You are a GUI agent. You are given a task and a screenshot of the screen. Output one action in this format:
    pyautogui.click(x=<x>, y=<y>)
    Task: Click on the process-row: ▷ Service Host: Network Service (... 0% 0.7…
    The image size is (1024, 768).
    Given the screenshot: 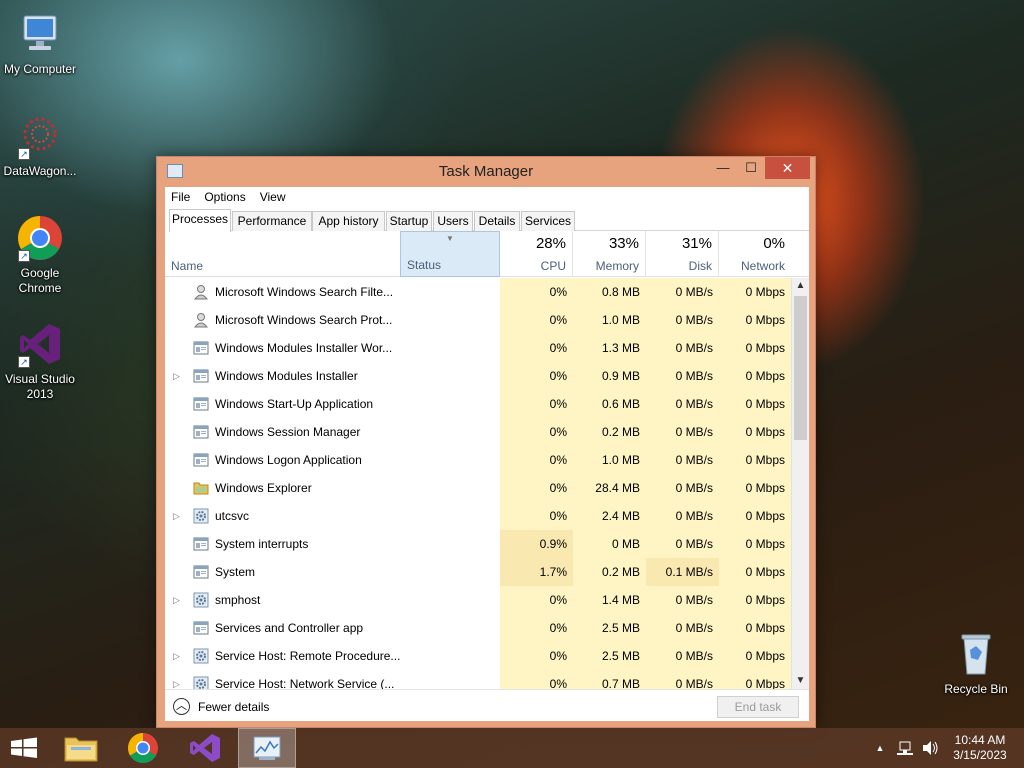 What is the action you would take?
    pyautogui.click(x=478, y=679)
    